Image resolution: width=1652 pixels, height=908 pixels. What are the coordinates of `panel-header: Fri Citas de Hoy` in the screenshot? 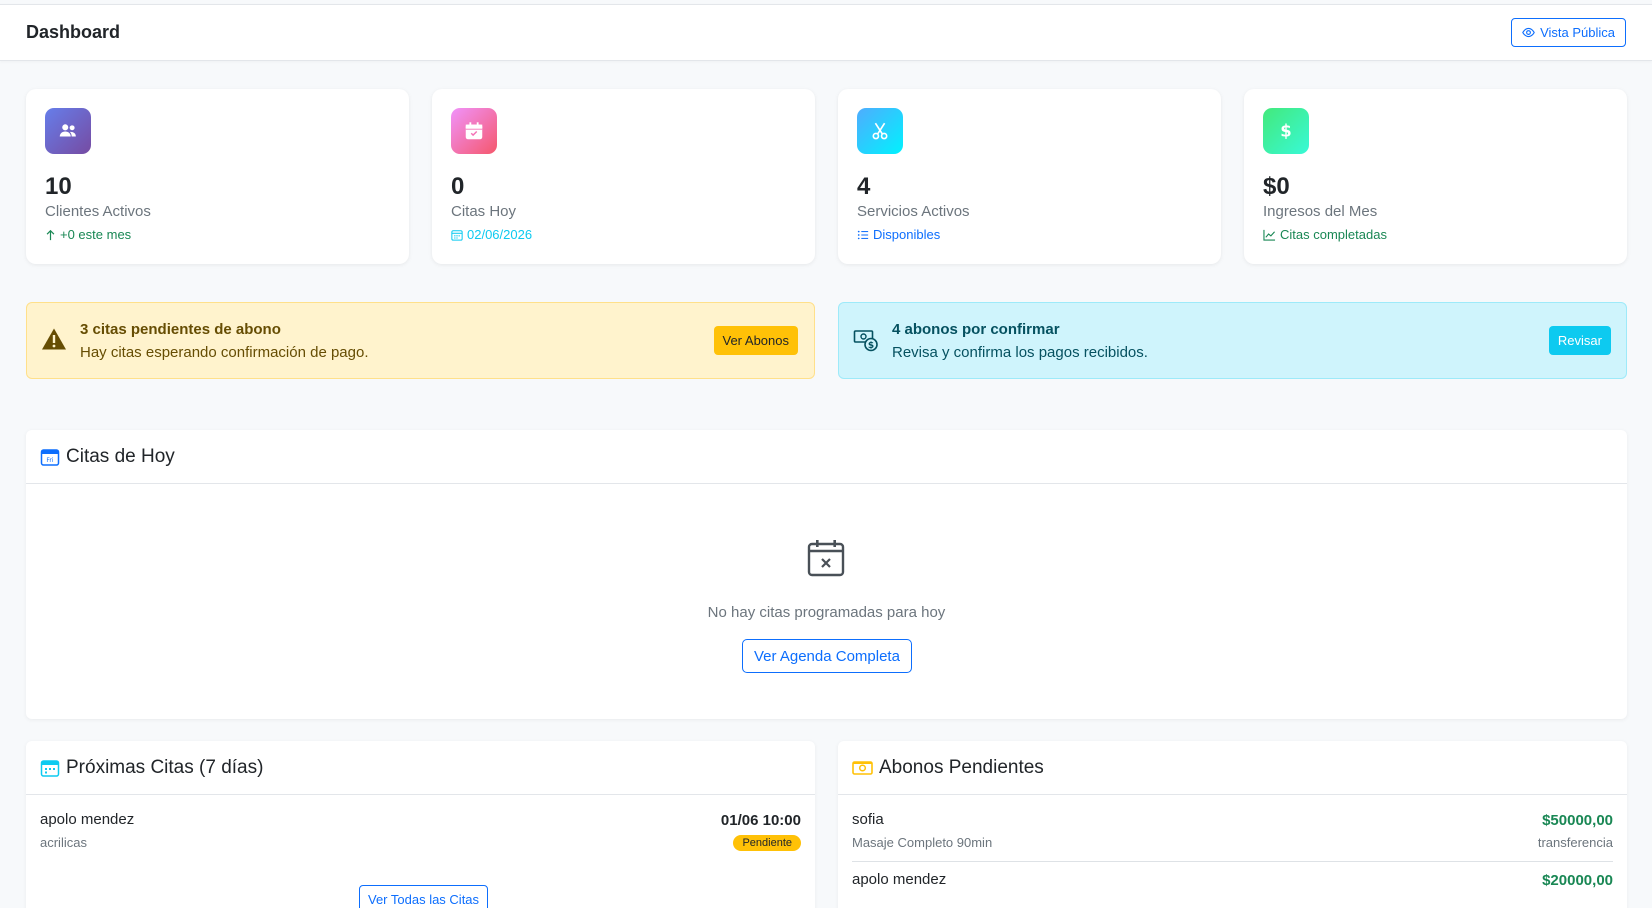 It's located at (826, 457).